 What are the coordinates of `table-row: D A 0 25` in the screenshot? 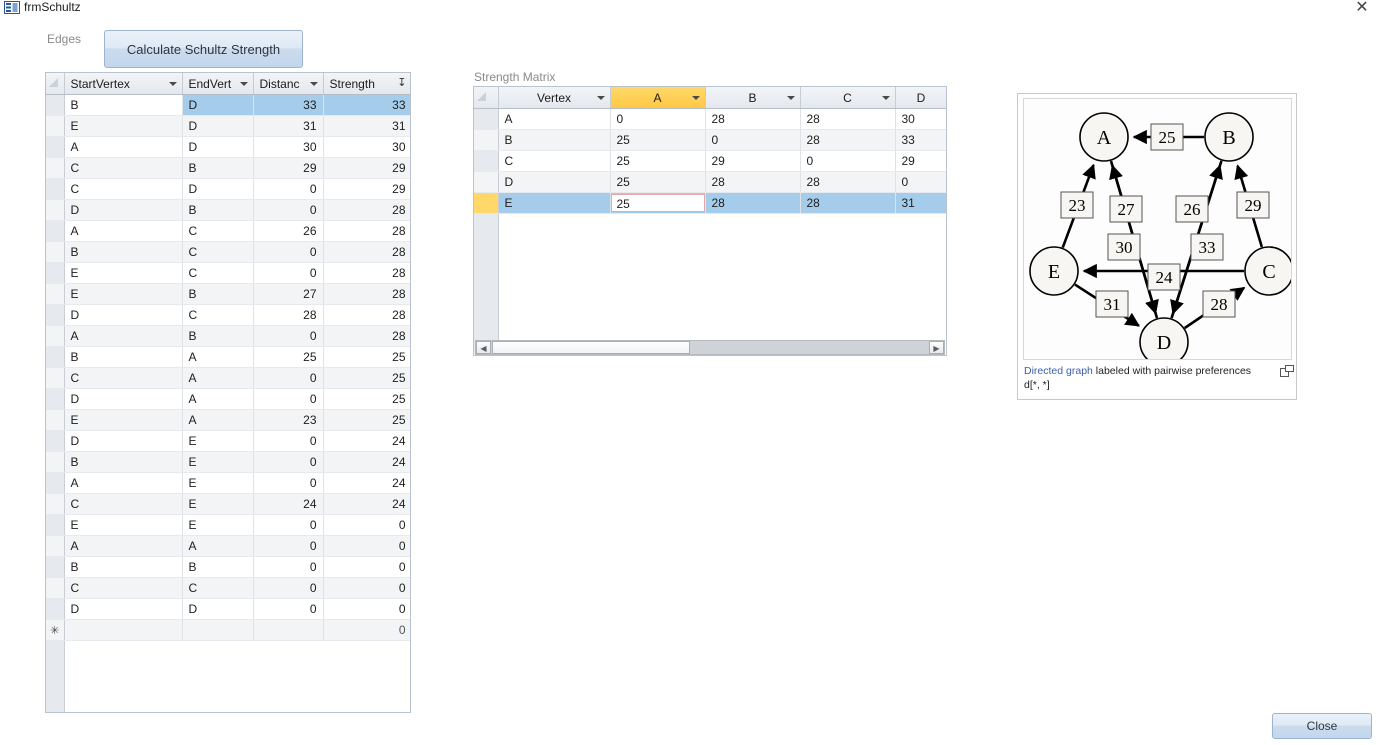 It's located at (228, 399).